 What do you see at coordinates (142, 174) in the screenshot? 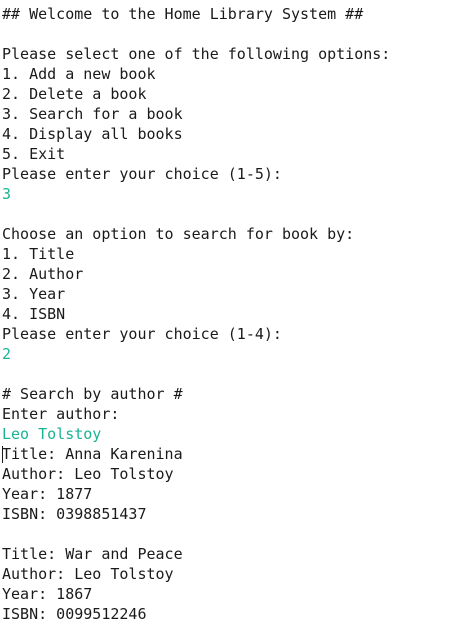
I see `console-line: Please enter your choice (1-5):` at bounding box center [142, 174].